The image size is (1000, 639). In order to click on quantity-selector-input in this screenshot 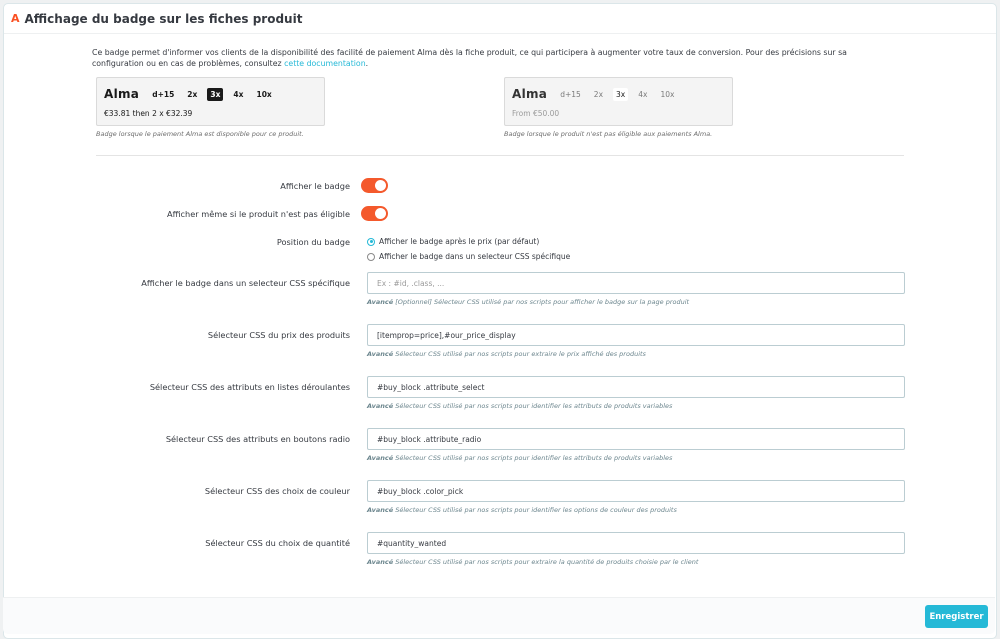, I will do `click(636, 543)`.